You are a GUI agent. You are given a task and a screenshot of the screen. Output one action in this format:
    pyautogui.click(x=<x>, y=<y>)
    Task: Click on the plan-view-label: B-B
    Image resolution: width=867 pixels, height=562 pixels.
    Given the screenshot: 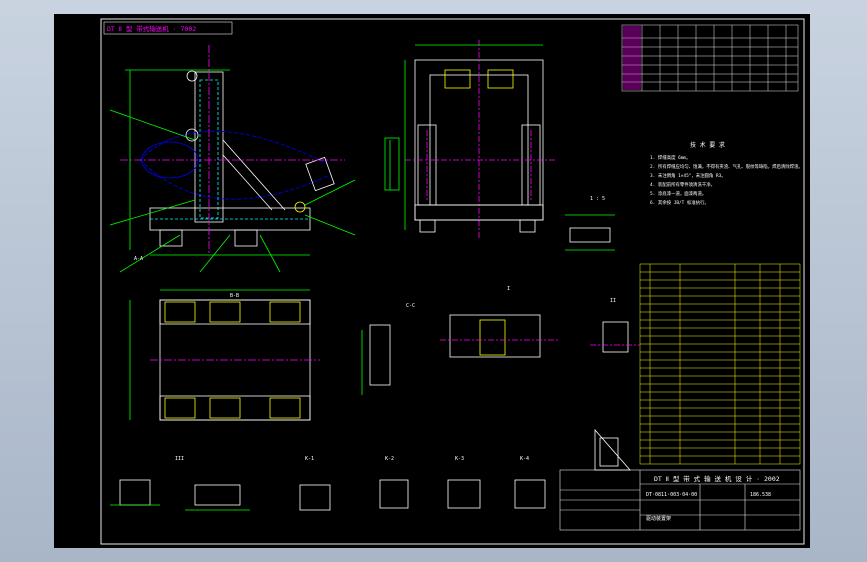 What is the action you would take?
    pyautogui.click(x=234, y=296)
    